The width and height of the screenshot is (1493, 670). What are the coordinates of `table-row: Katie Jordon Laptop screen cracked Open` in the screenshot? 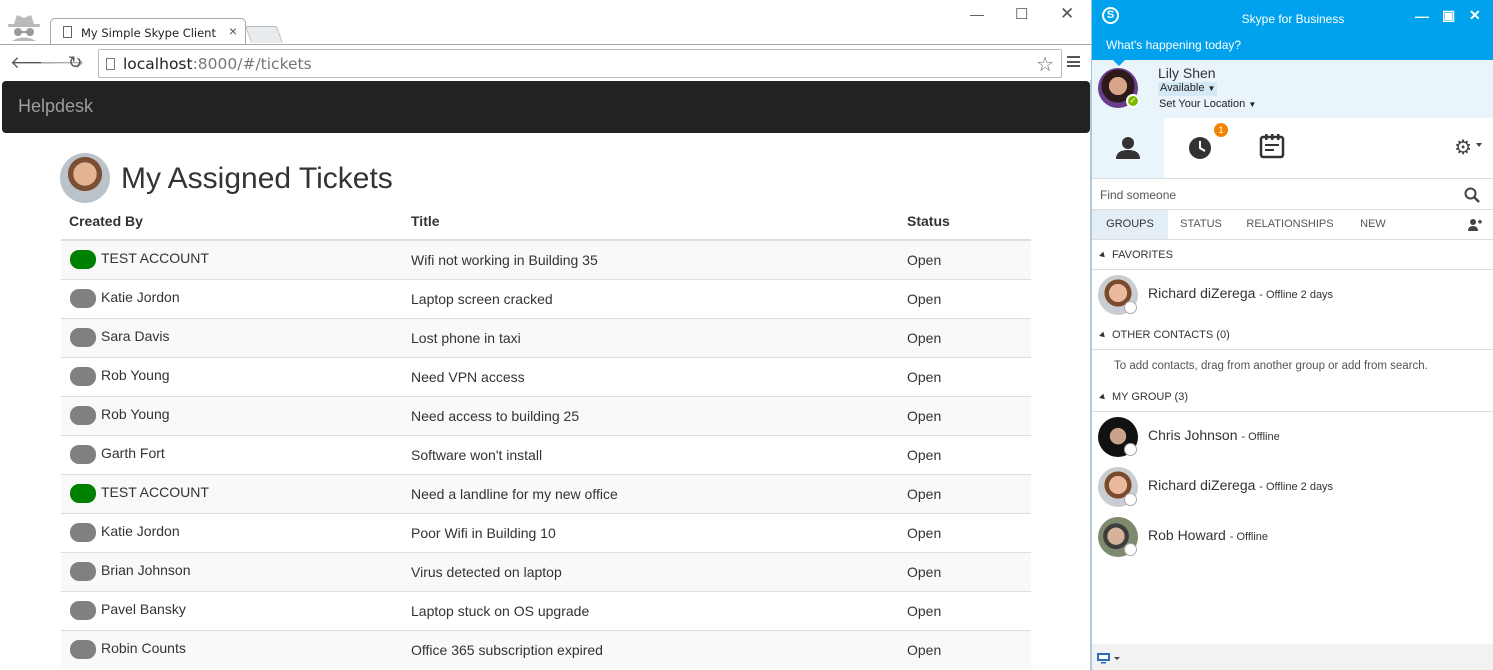 It's located at (546, 298).